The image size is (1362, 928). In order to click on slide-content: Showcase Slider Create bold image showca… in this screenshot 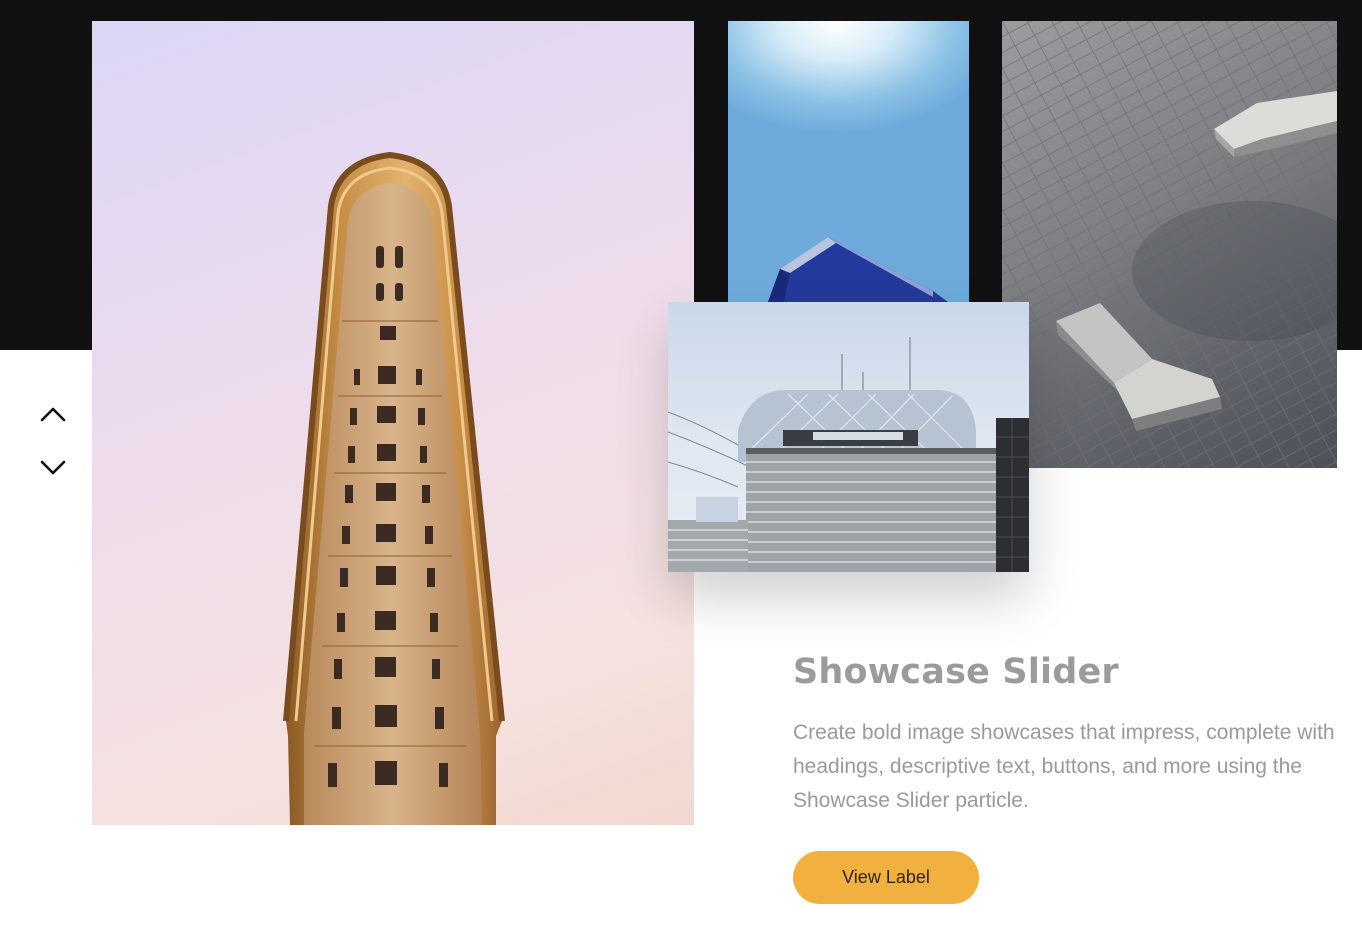, I will do `click(1067, 733)`.